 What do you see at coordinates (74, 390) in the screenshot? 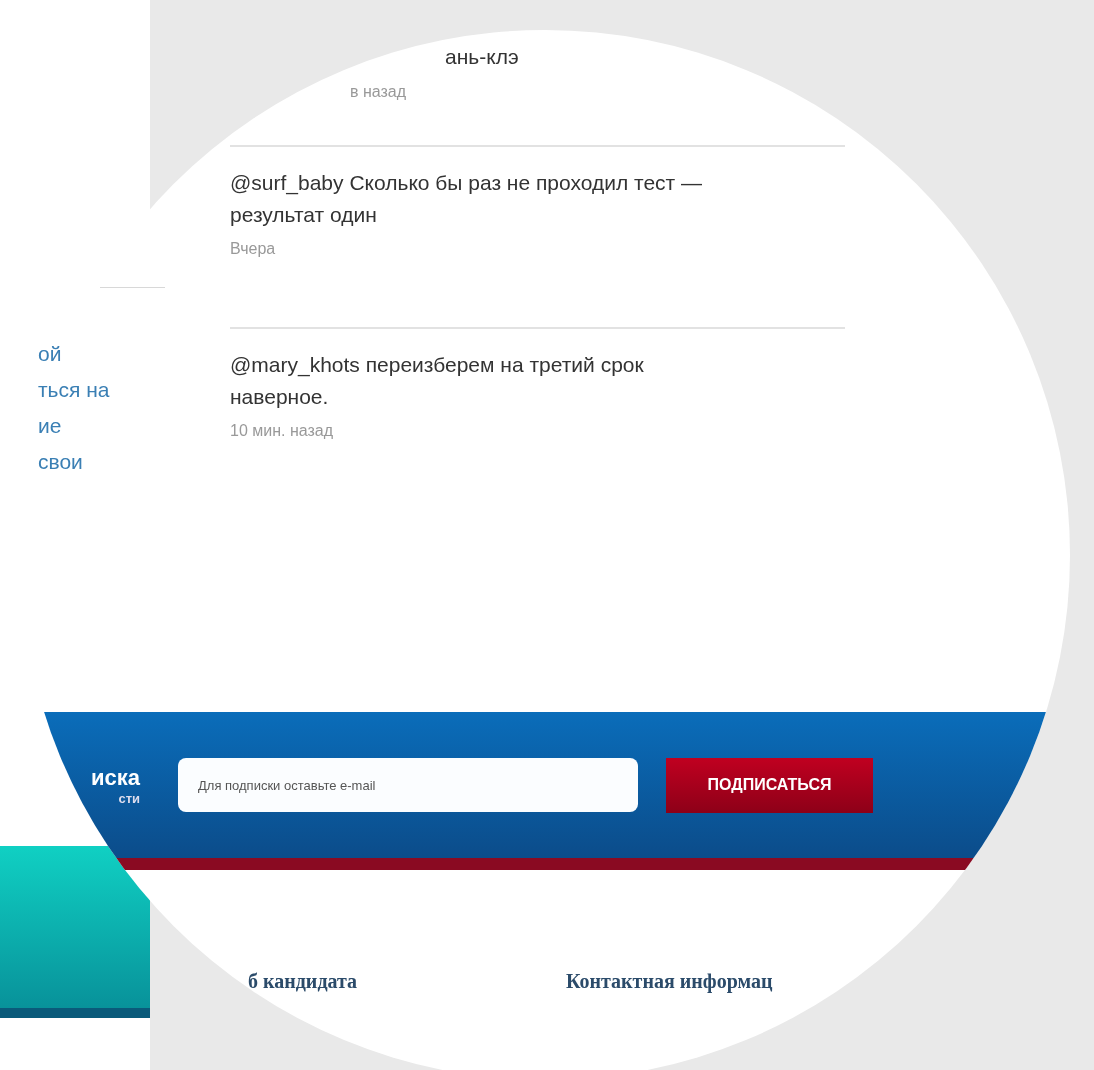
I see `sidebar-link-text: ться на` at bounding box center [74, 390].